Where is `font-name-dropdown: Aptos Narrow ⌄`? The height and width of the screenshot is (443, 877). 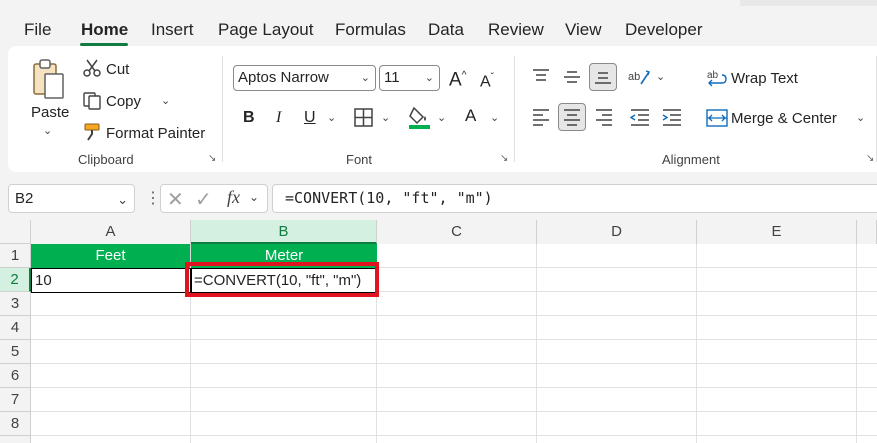 font-name-dropdown: Aptos Narrow ⌄ is located at coordinates (304, 78).